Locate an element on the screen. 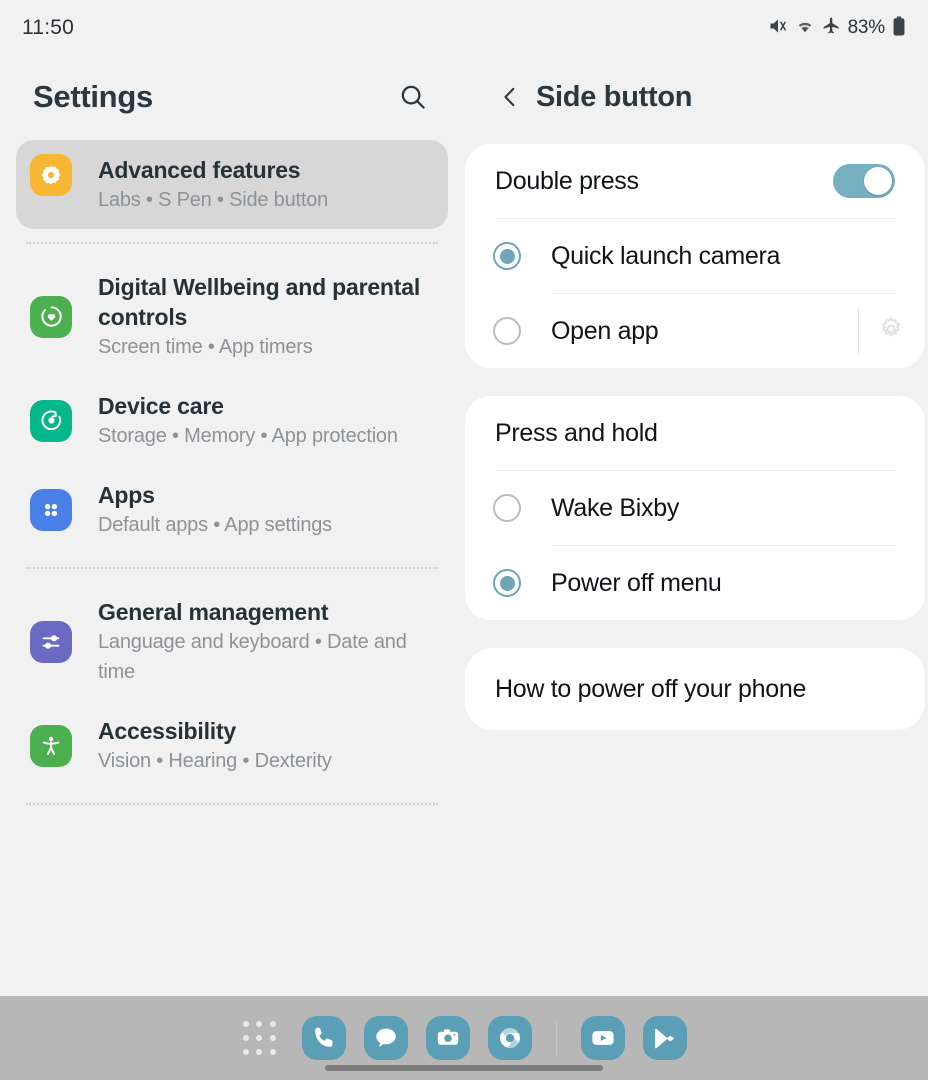  app-drawer-icon is located at coordinates (260, 1038).